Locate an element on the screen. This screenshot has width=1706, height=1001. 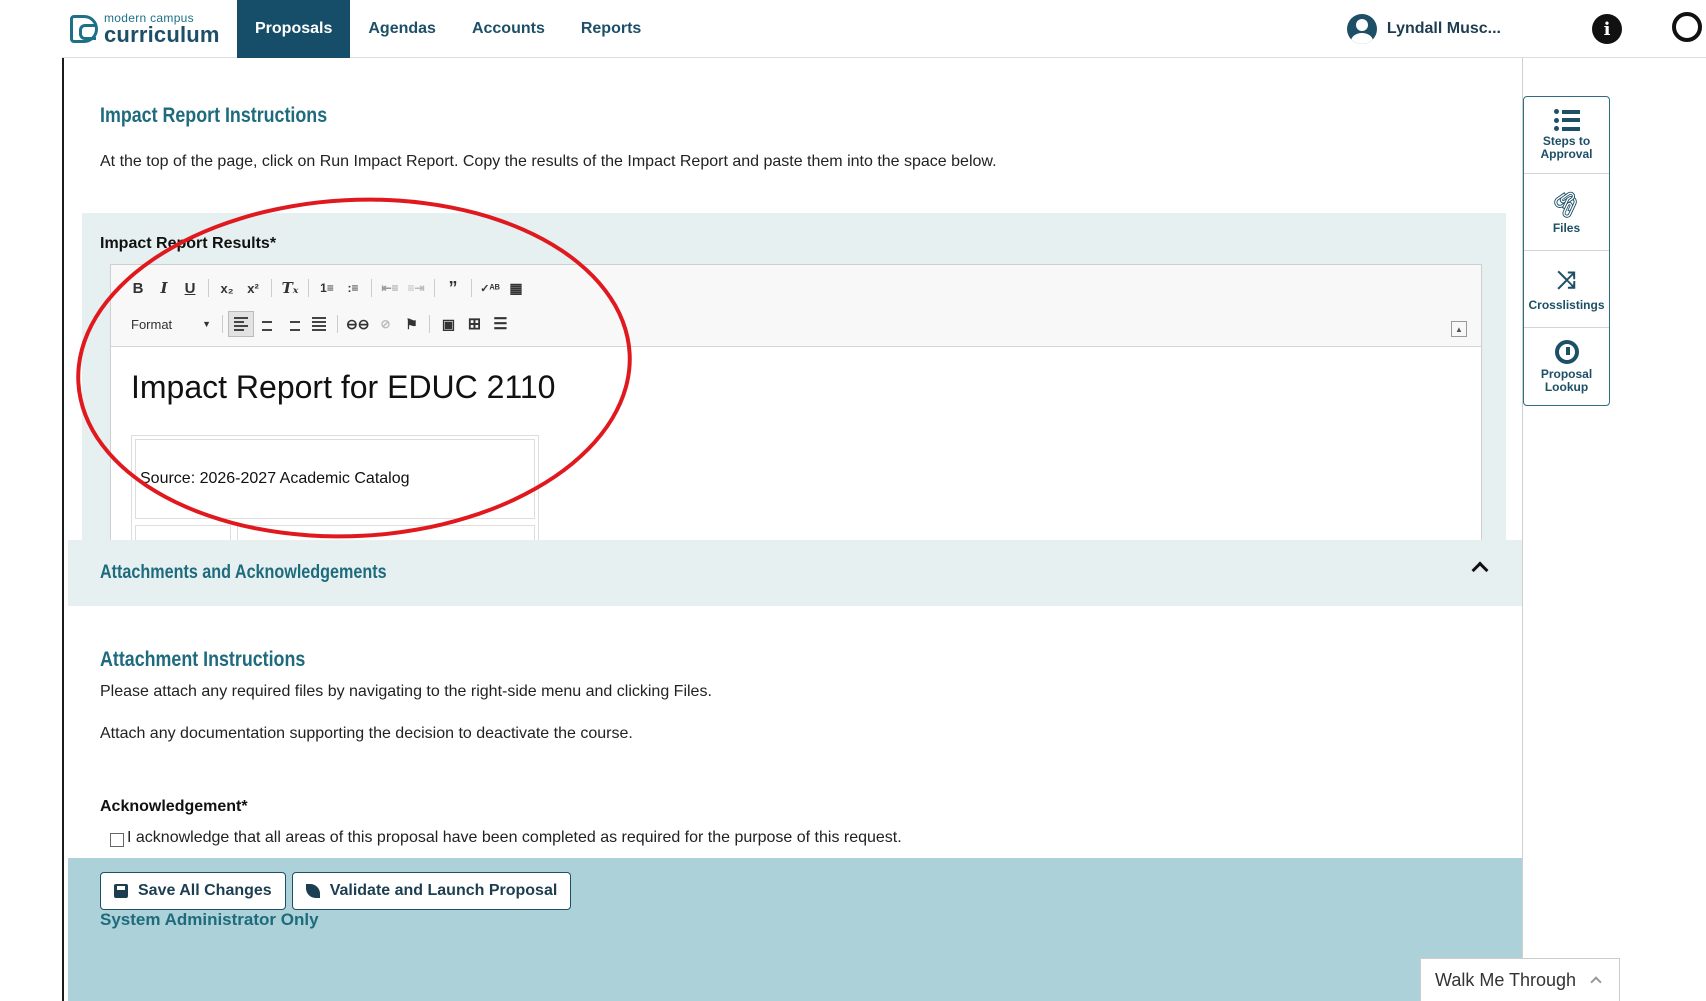
outdent-button: ⇤≡ is located at coordinates (390, 288).